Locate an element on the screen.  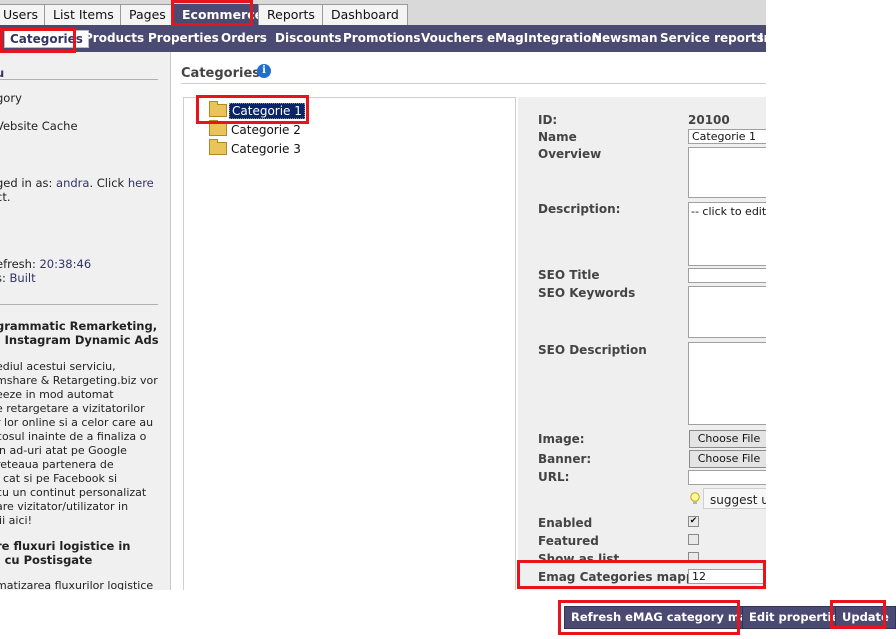
check-icon: ✔ is located at coordinates (693, 521).